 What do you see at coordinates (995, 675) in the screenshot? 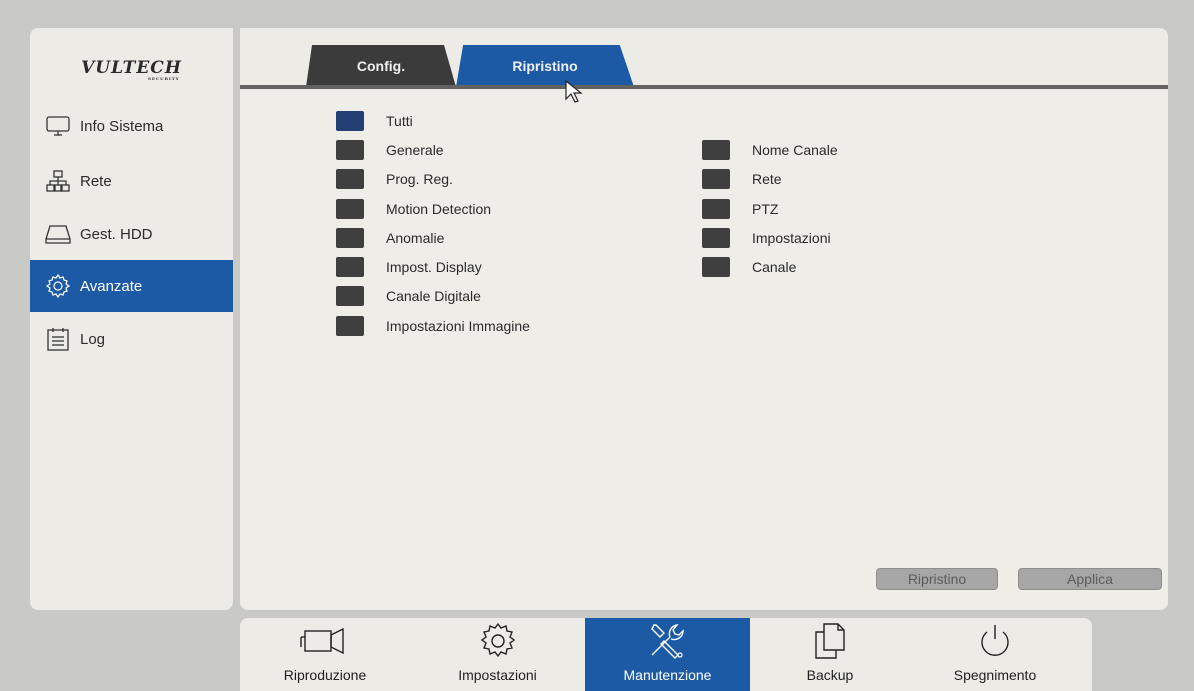
I see `nav-label: Spegnimento` at bounding box center [995, 675].